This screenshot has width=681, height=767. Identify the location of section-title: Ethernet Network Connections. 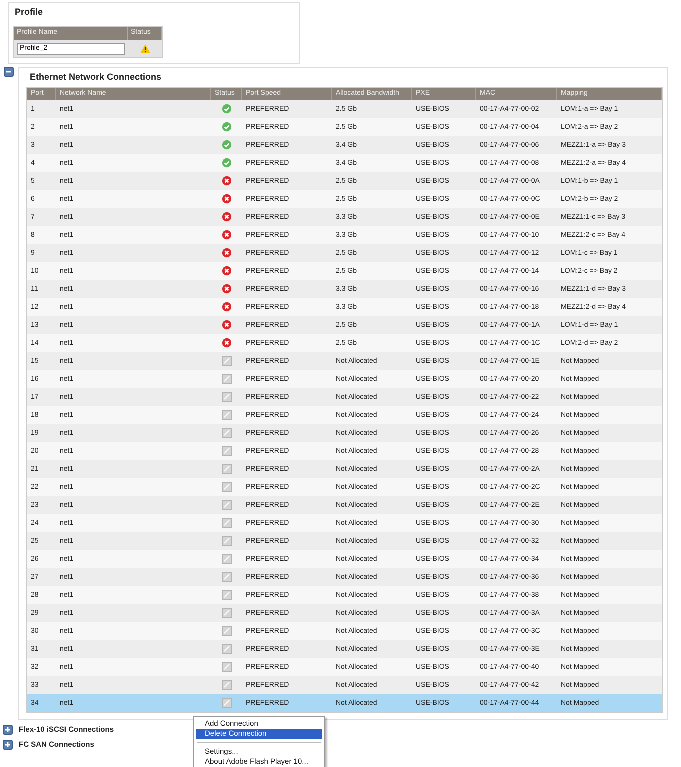
(96, 77).